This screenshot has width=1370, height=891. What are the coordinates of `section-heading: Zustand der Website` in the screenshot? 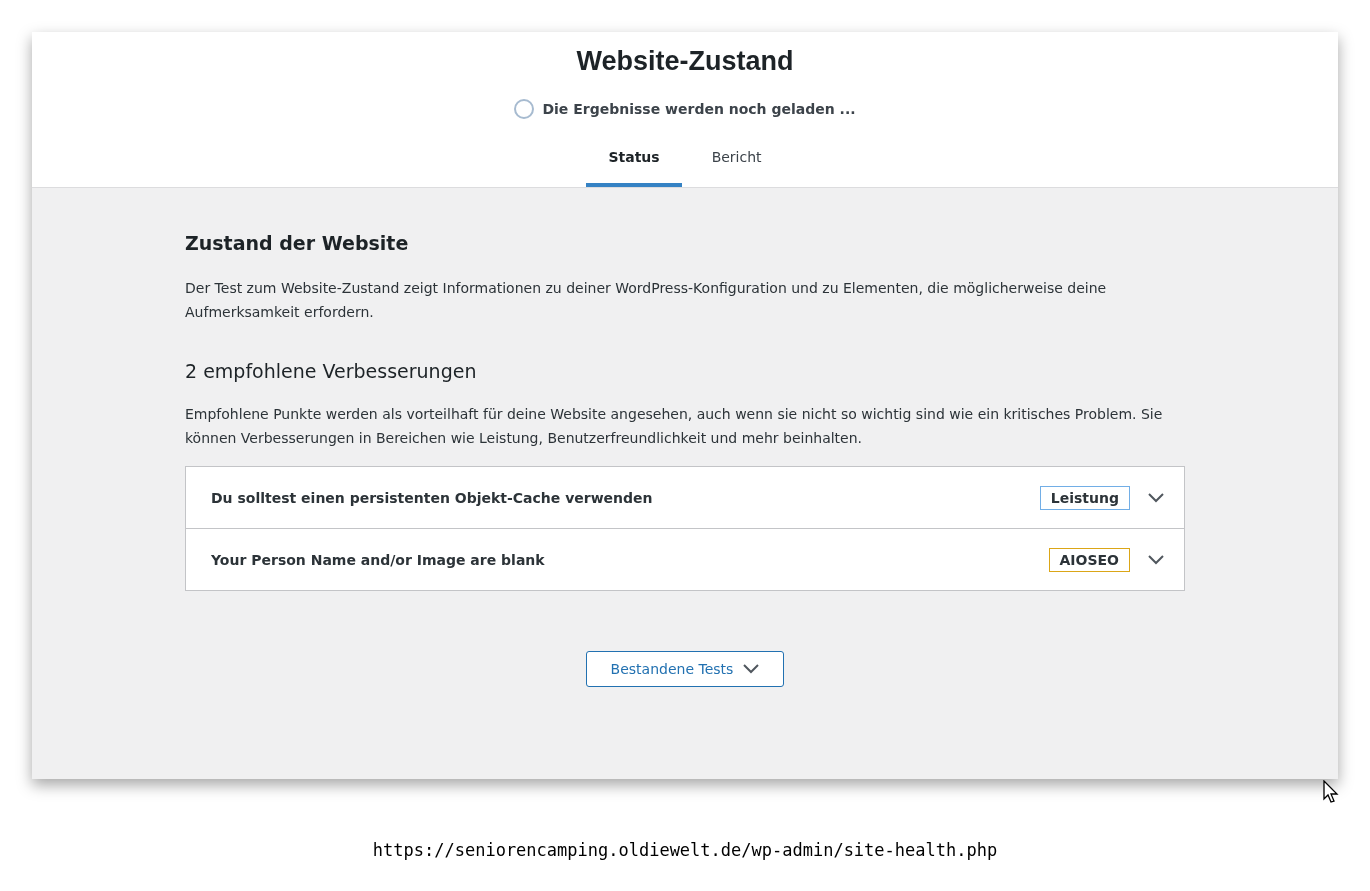 It's located at (297, 243).